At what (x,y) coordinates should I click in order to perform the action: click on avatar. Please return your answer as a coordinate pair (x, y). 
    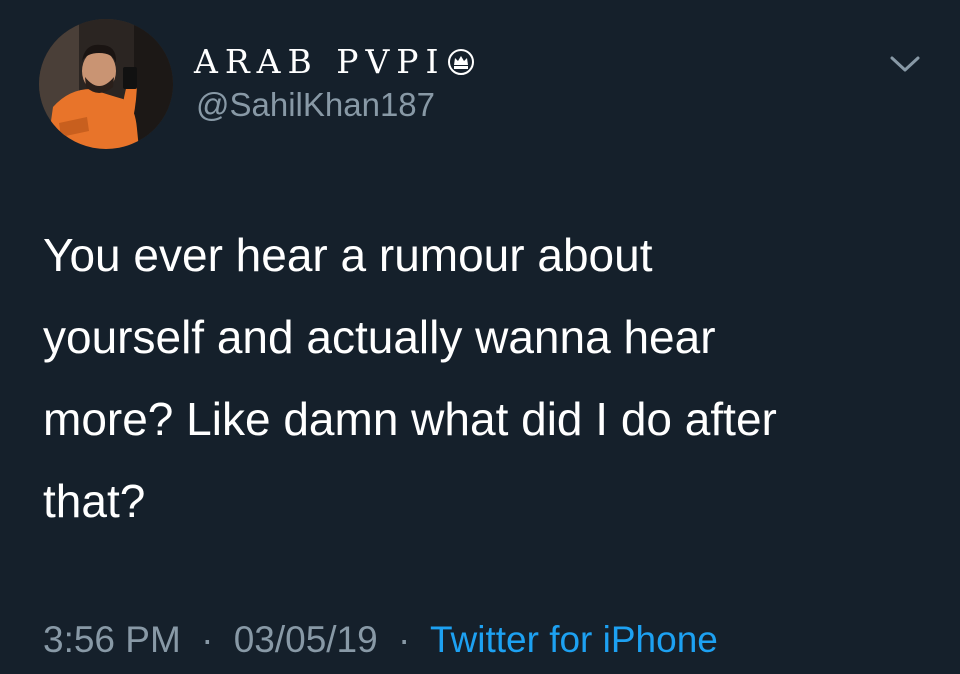
    Looking at the image, I should click on (106, 84).